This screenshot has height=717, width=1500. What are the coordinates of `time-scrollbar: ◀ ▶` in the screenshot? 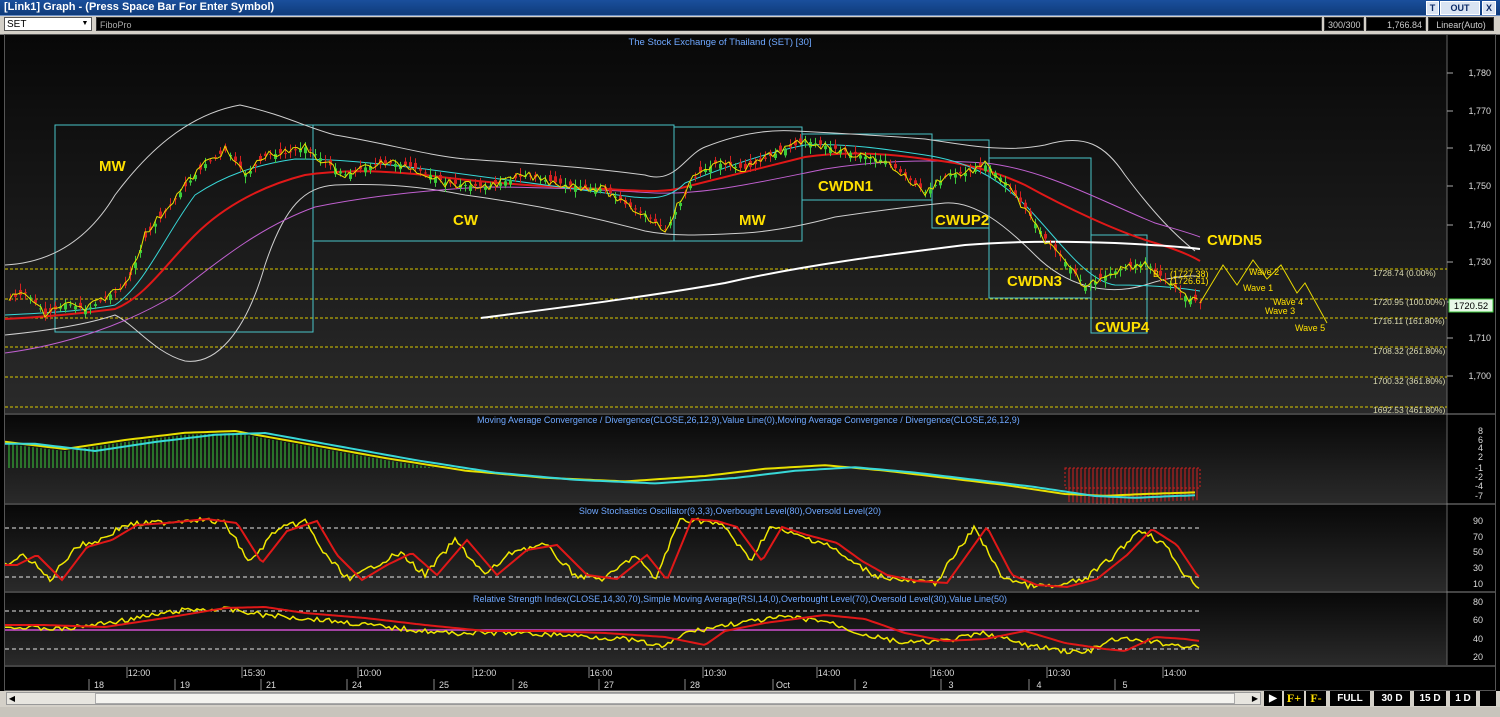 It's located at (633, 698).